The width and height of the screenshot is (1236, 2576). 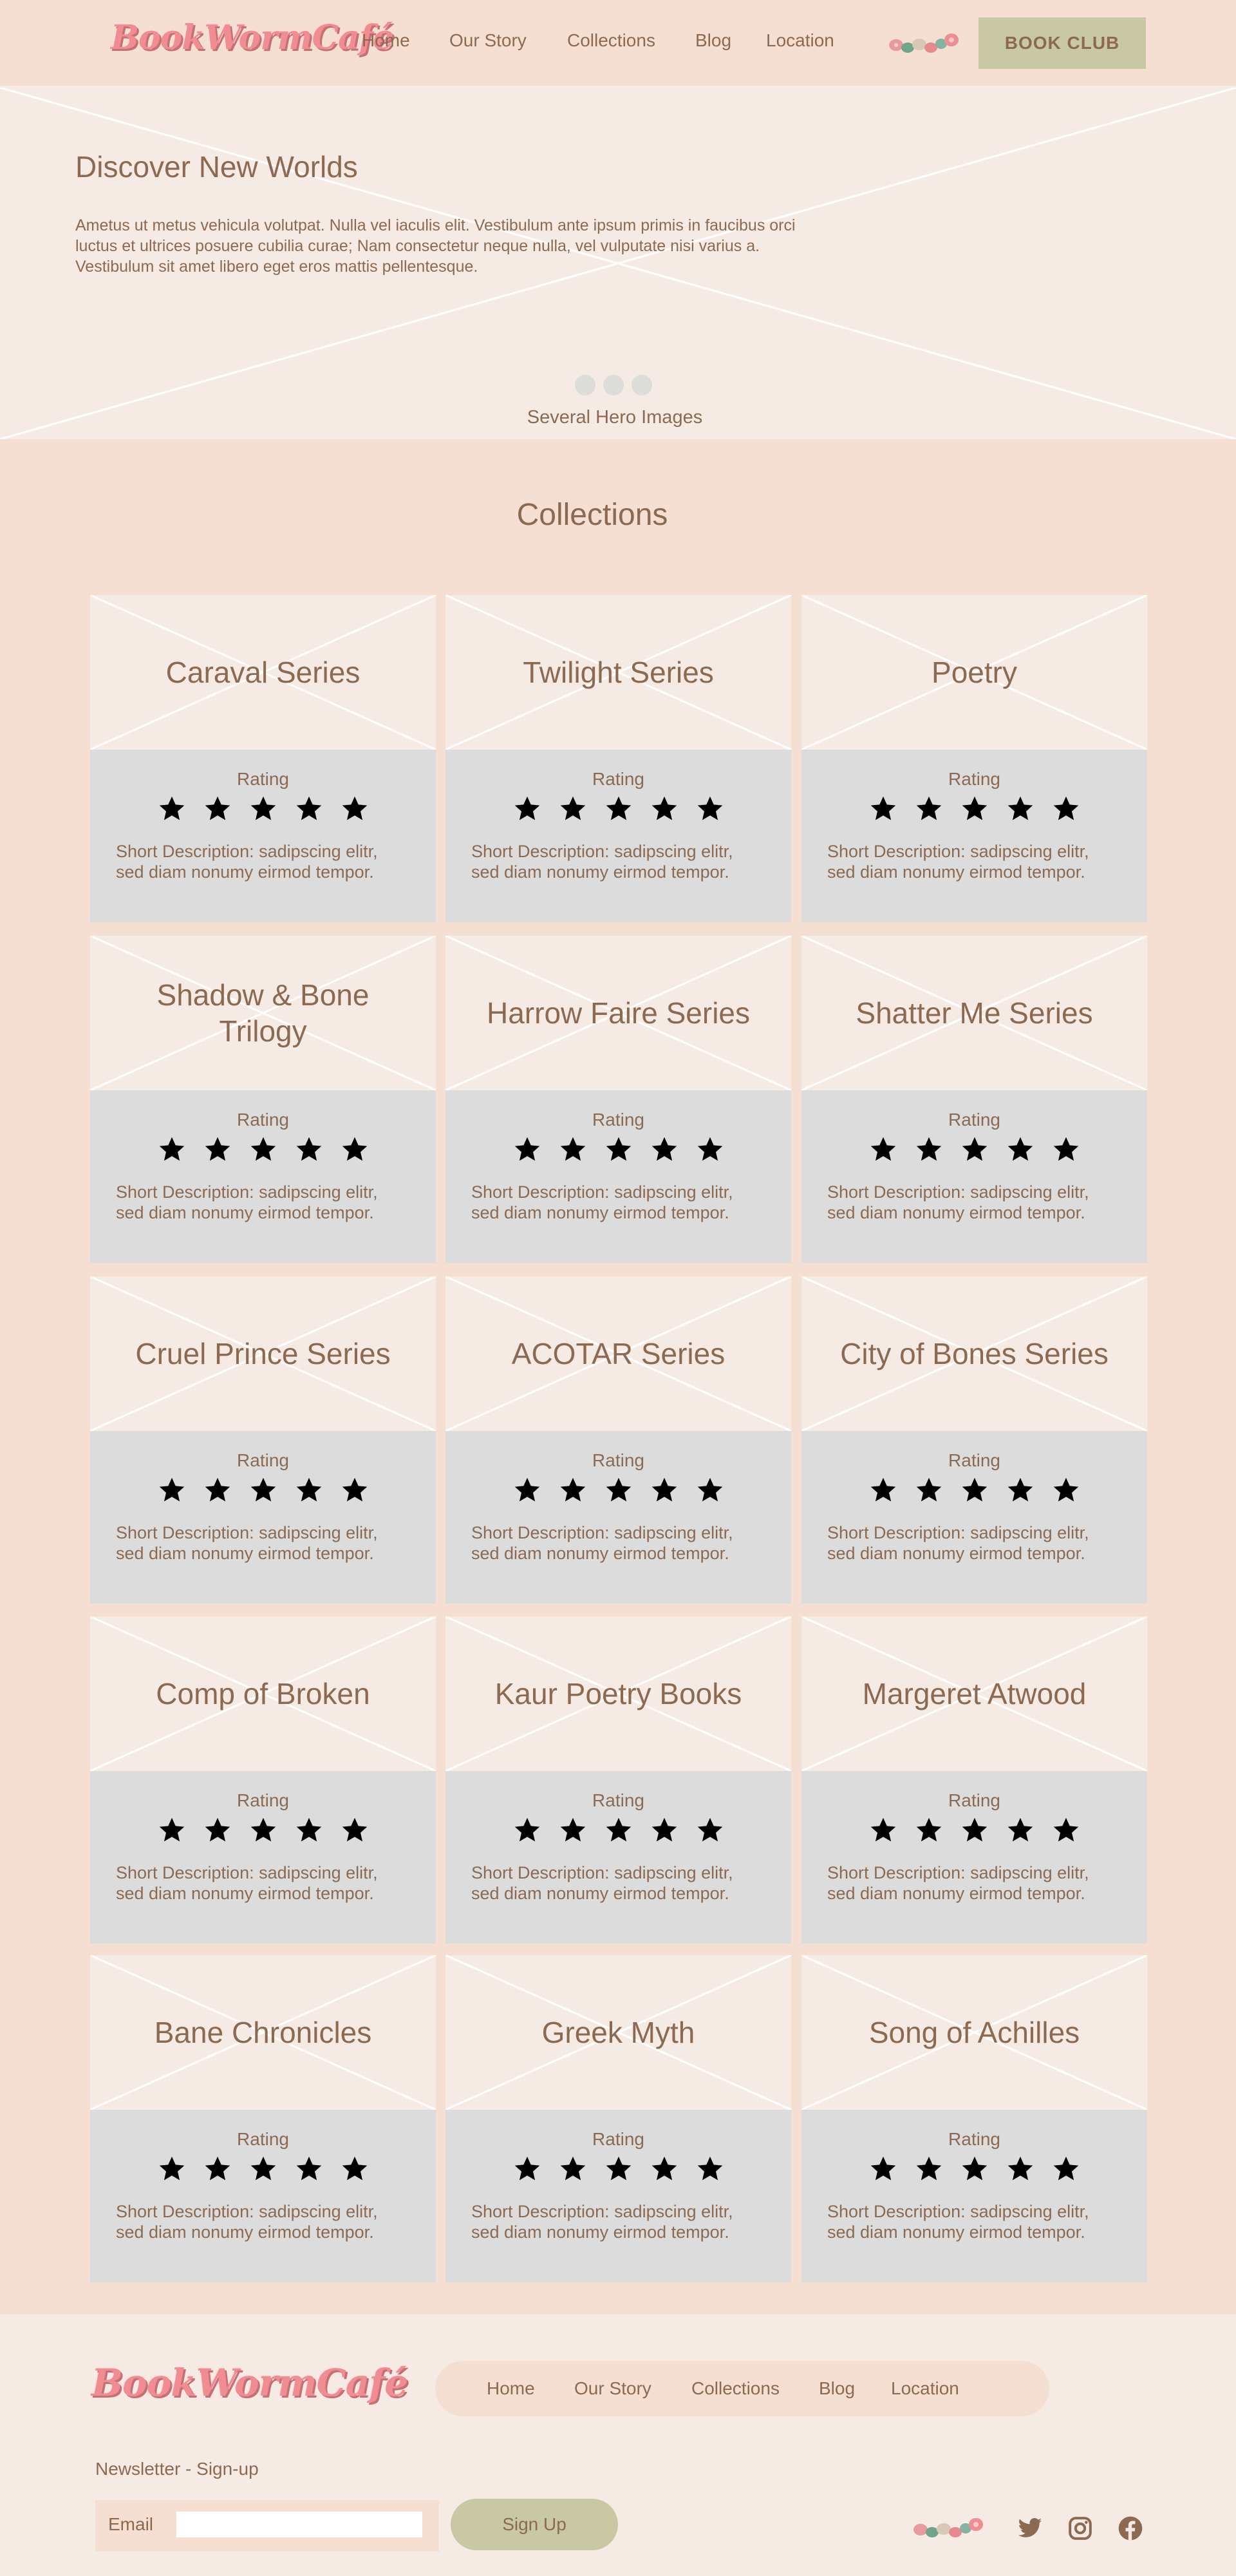 I want to click on collection-title: Poetry, so click(x=975, y=673).